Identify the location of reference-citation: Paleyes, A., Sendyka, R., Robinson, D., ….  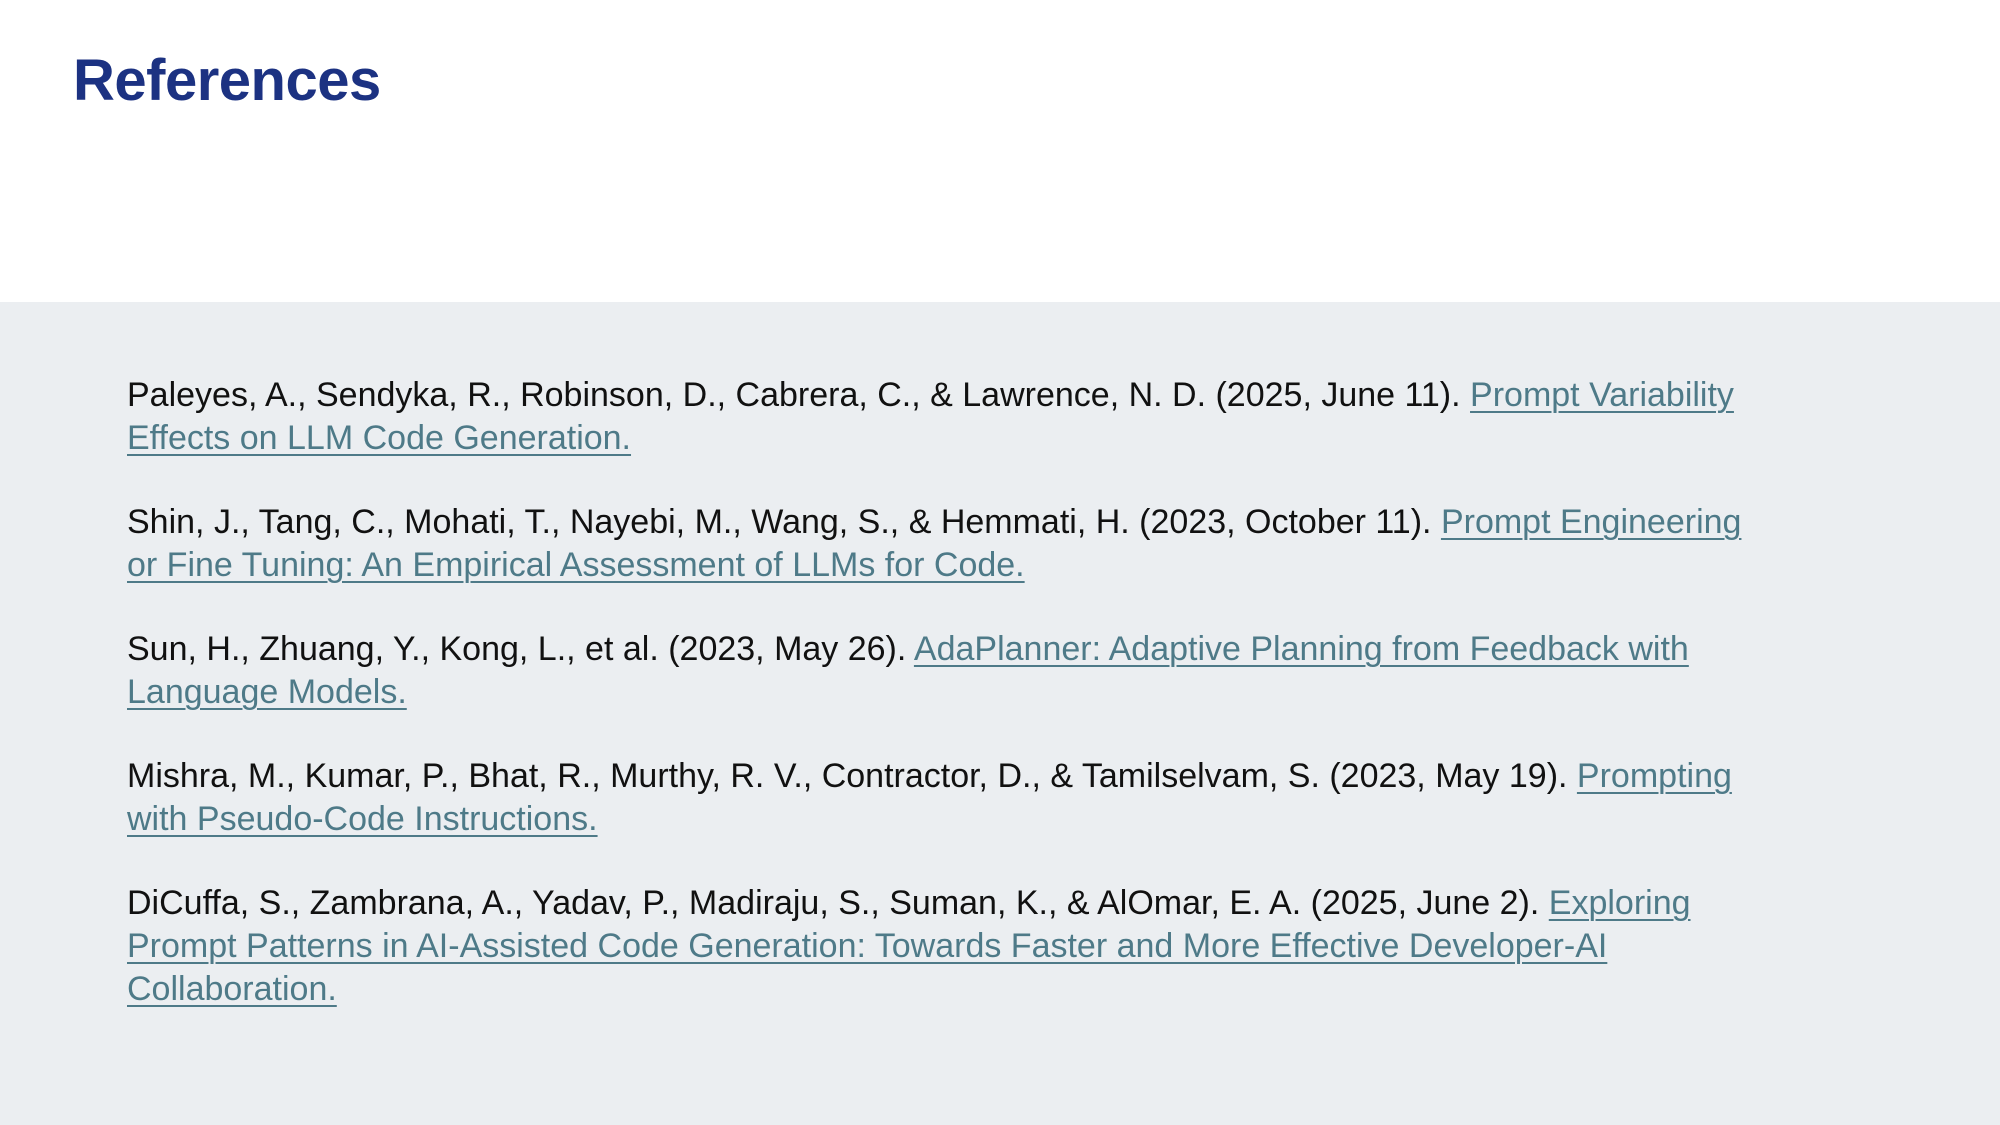
(799, 395).